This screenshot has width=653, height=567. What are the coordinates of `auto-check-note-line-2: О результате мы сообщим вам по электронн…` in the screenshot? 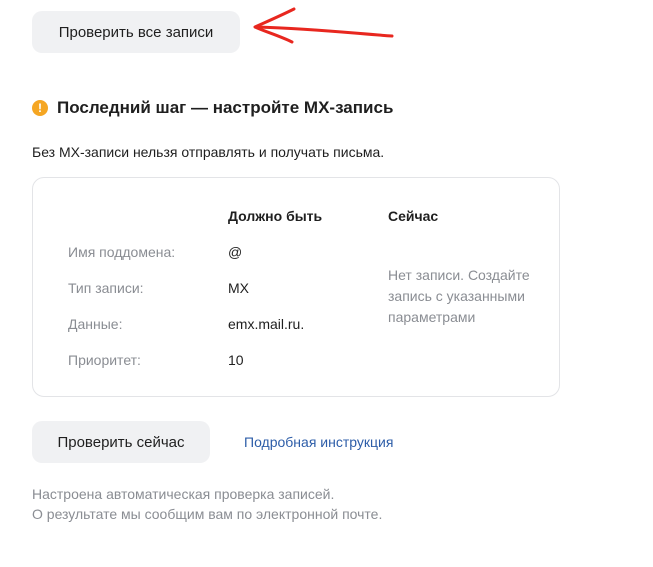 It's located at (207, 514).